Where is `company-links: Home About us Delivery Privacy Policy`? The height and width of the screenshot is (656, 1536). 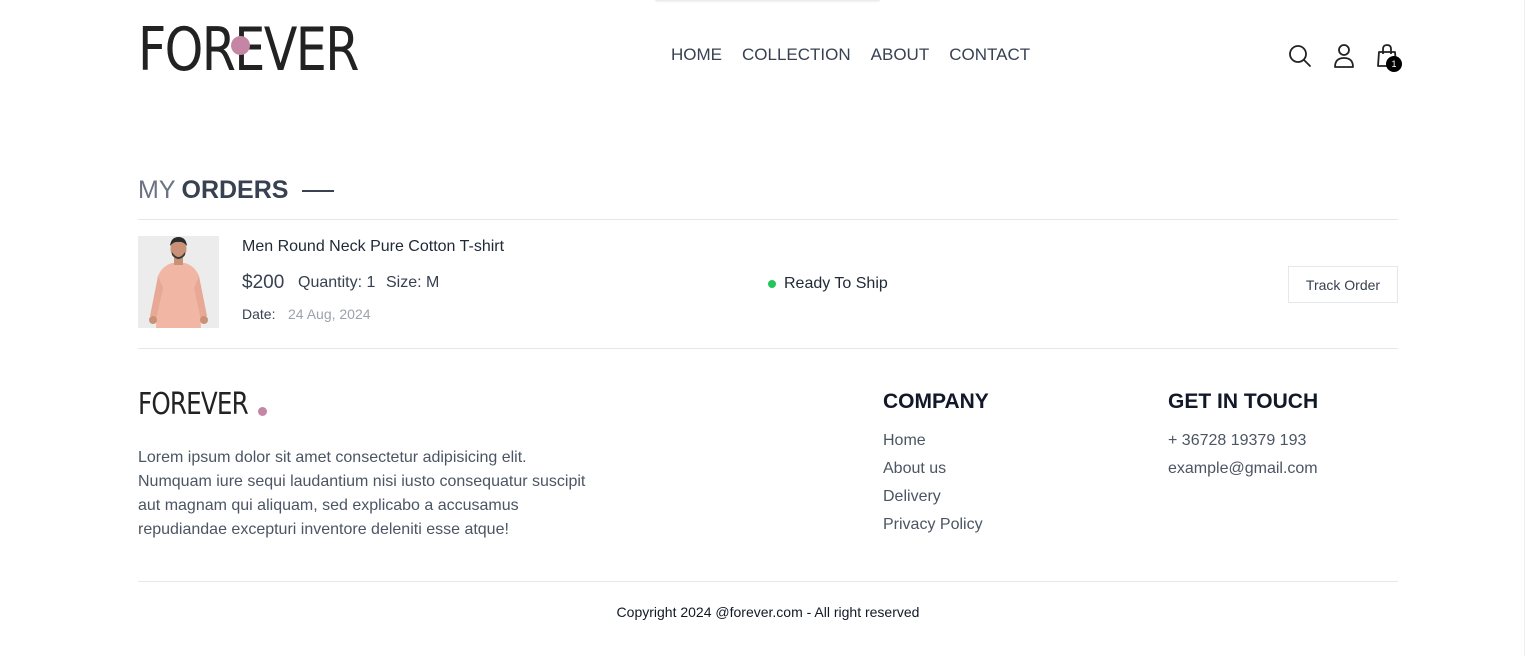 company-links: Home About us Delivery Privacy Policy is located at coordinates (933, 483).